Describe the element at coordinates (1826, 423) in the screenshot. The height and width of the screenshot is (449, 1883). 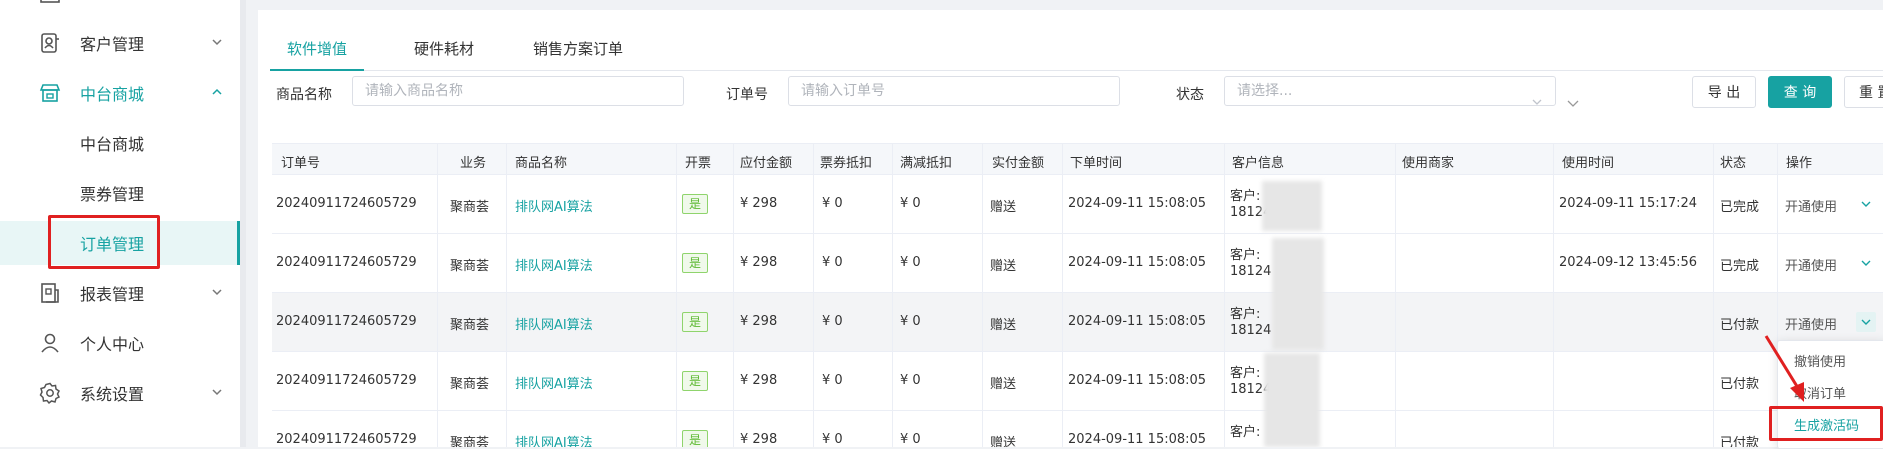
I see `highlight-box-generate-code` at that location.